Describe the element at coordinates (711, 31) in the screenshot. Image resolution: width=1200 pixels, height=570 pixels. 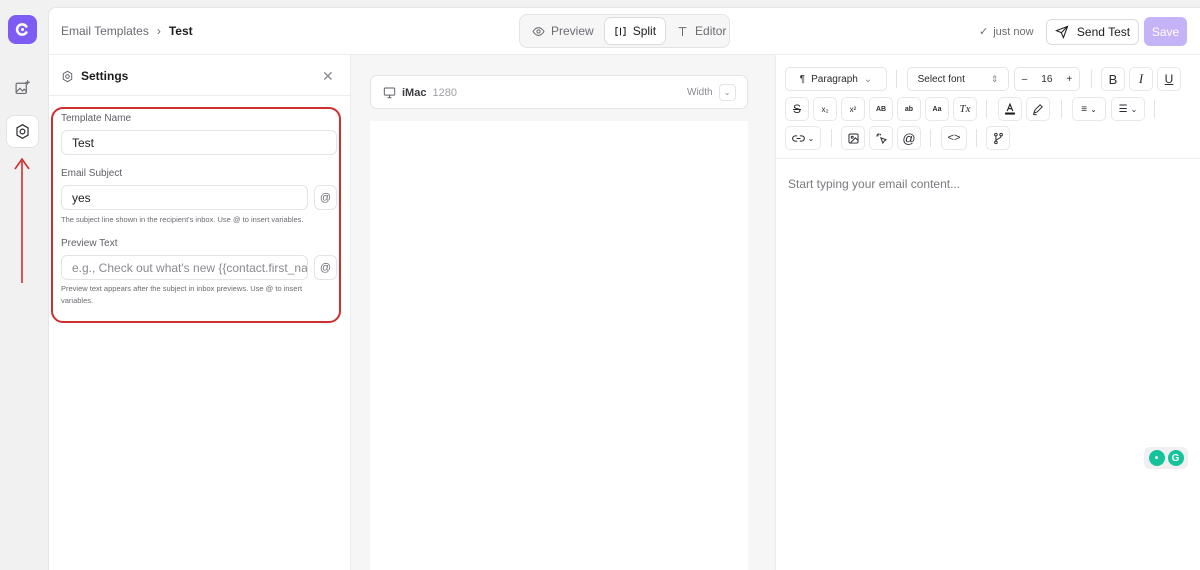
I see `editor-mode-label: Editor` at that location.